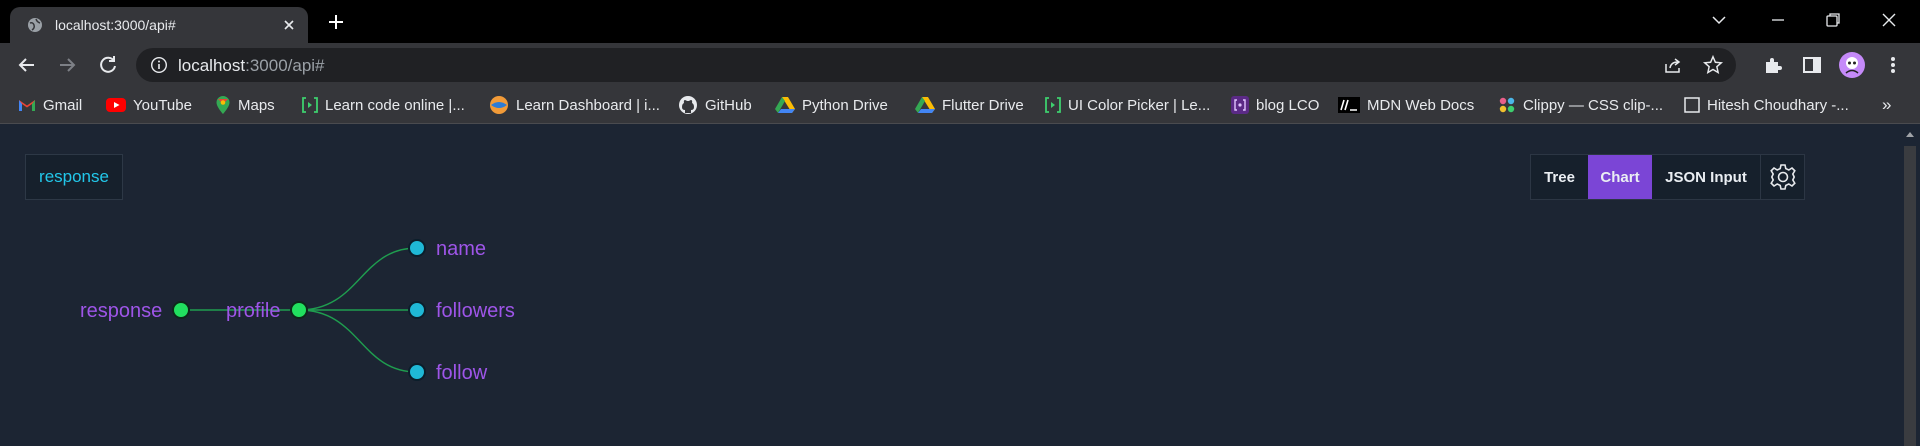 This screenshot has height=446, width=1920. What do you see at coordinates (116, 105) in the screenshot?
I see `youtube-icon` at bounding box center [116, 105].